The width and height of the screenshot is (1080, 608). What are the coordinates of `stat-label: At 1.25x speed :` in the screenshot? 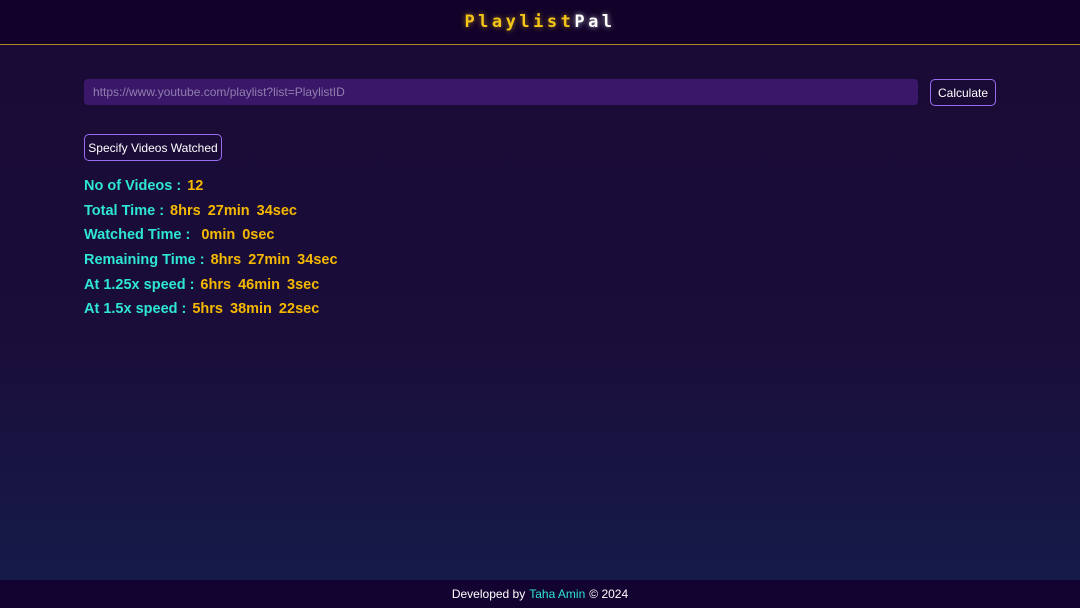 It's located at (139, 284).